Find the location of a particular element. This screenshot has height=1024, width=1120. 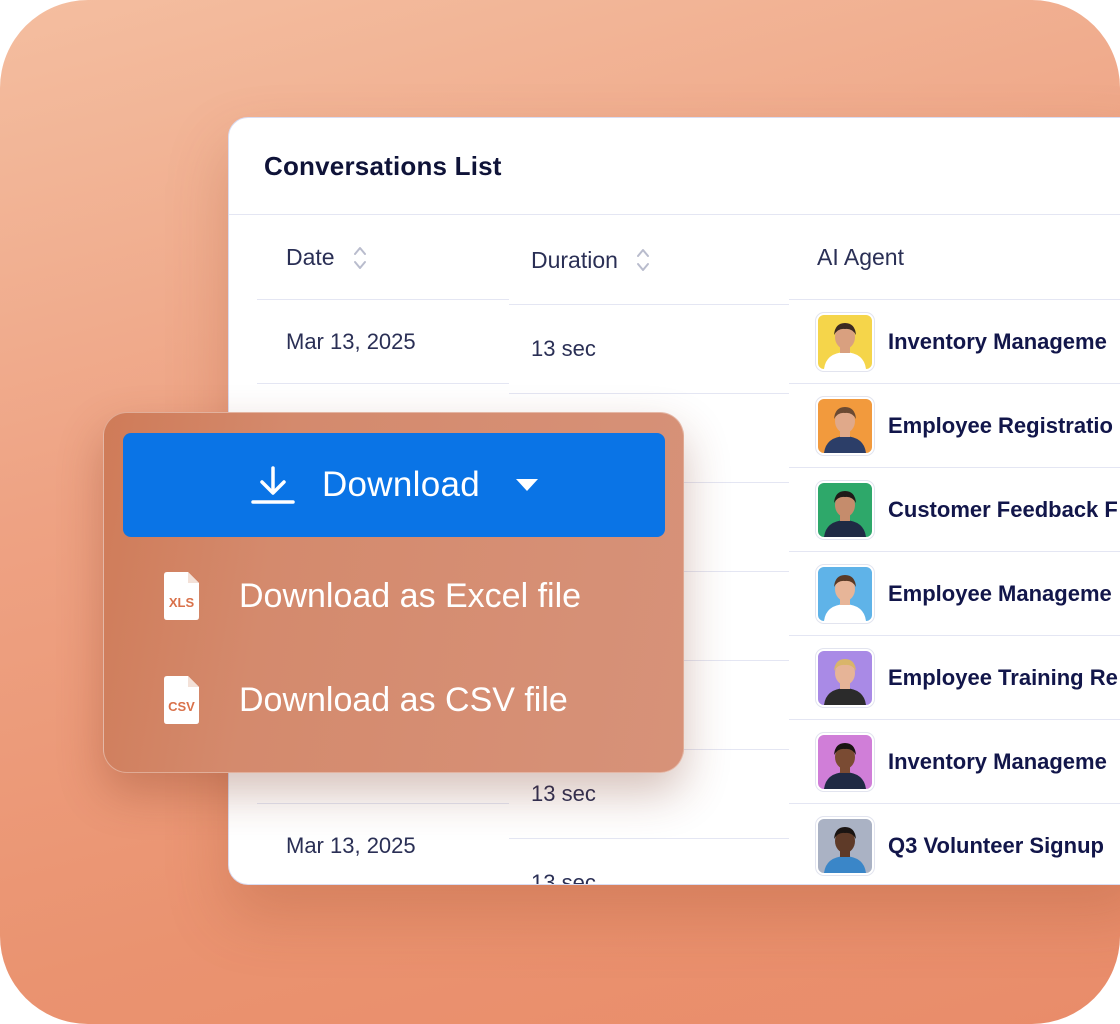

column-header-label: Duration is located at coordinates (574, 259).